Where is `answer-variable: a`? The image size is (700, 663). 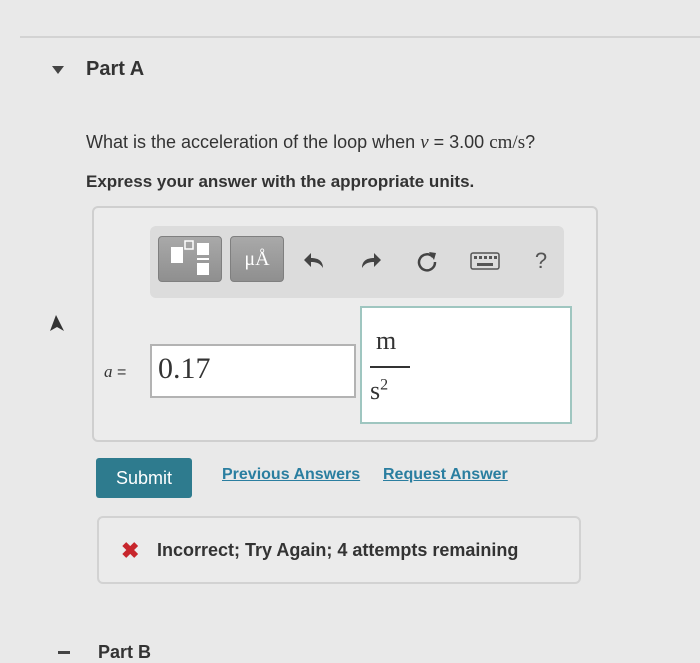 answer-variable: a is located at coordinates (108, 371).